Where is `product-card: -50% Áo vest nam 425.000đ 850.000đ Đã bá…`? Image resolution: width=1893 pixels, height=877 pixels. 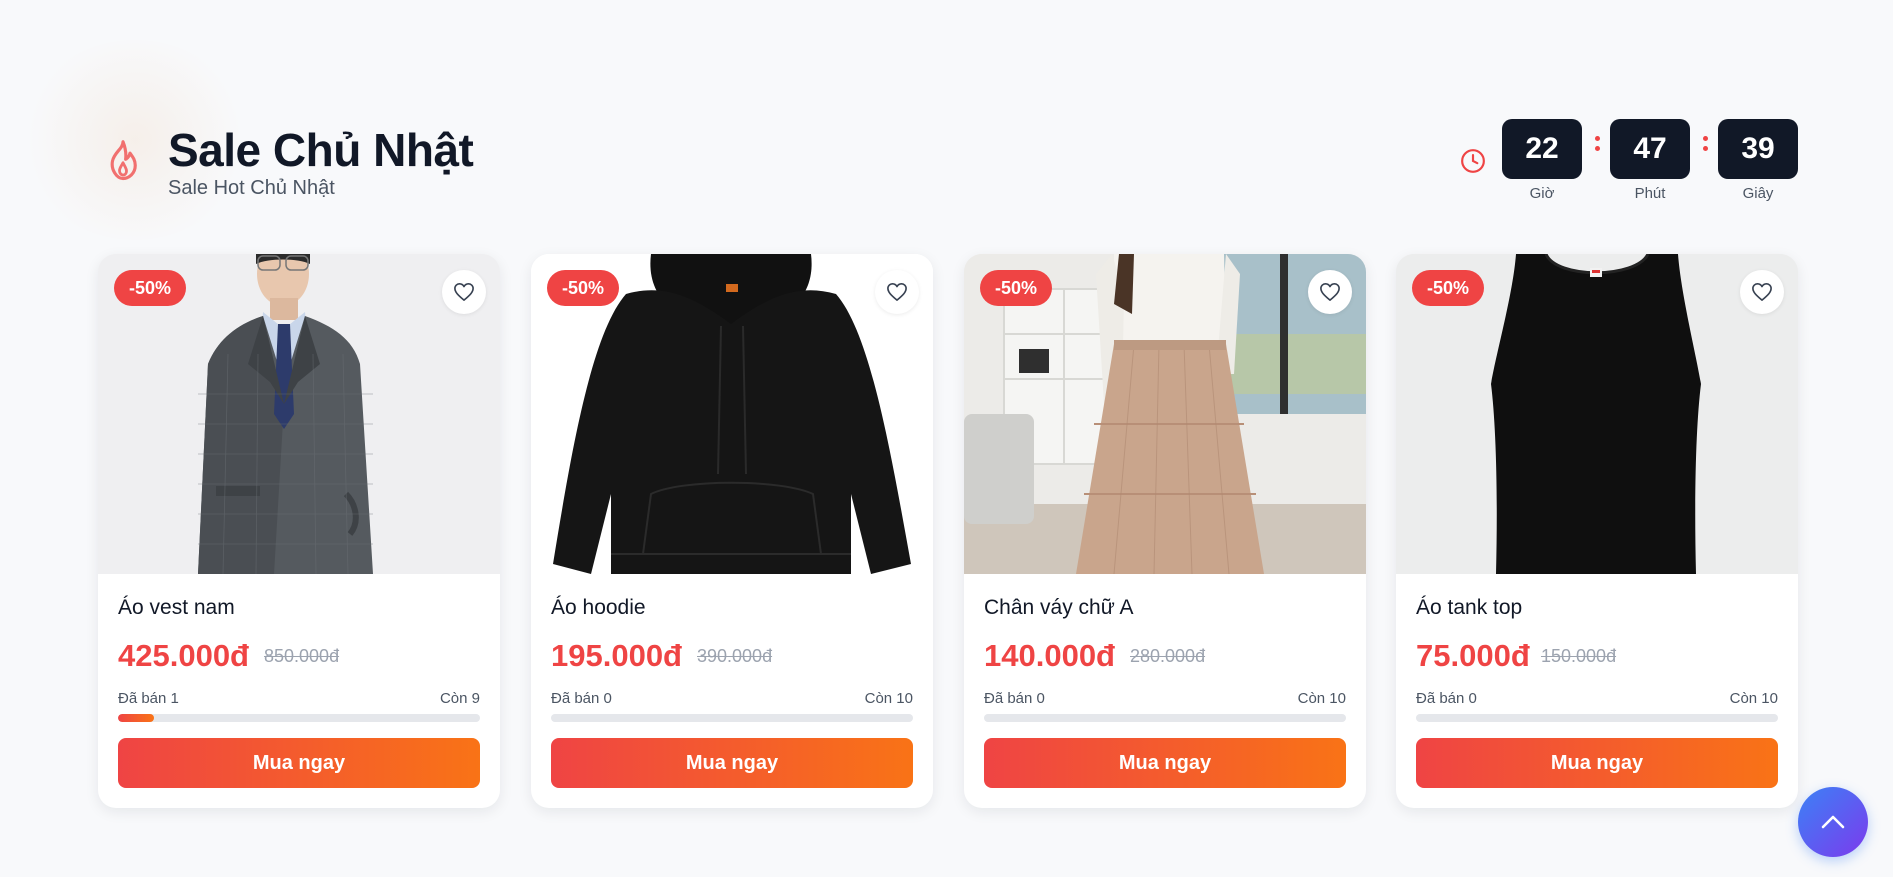 product-card: -50% Áo vest nam 425.000đ 850.000đ Đã bá… is located at coordinates (299, 531).